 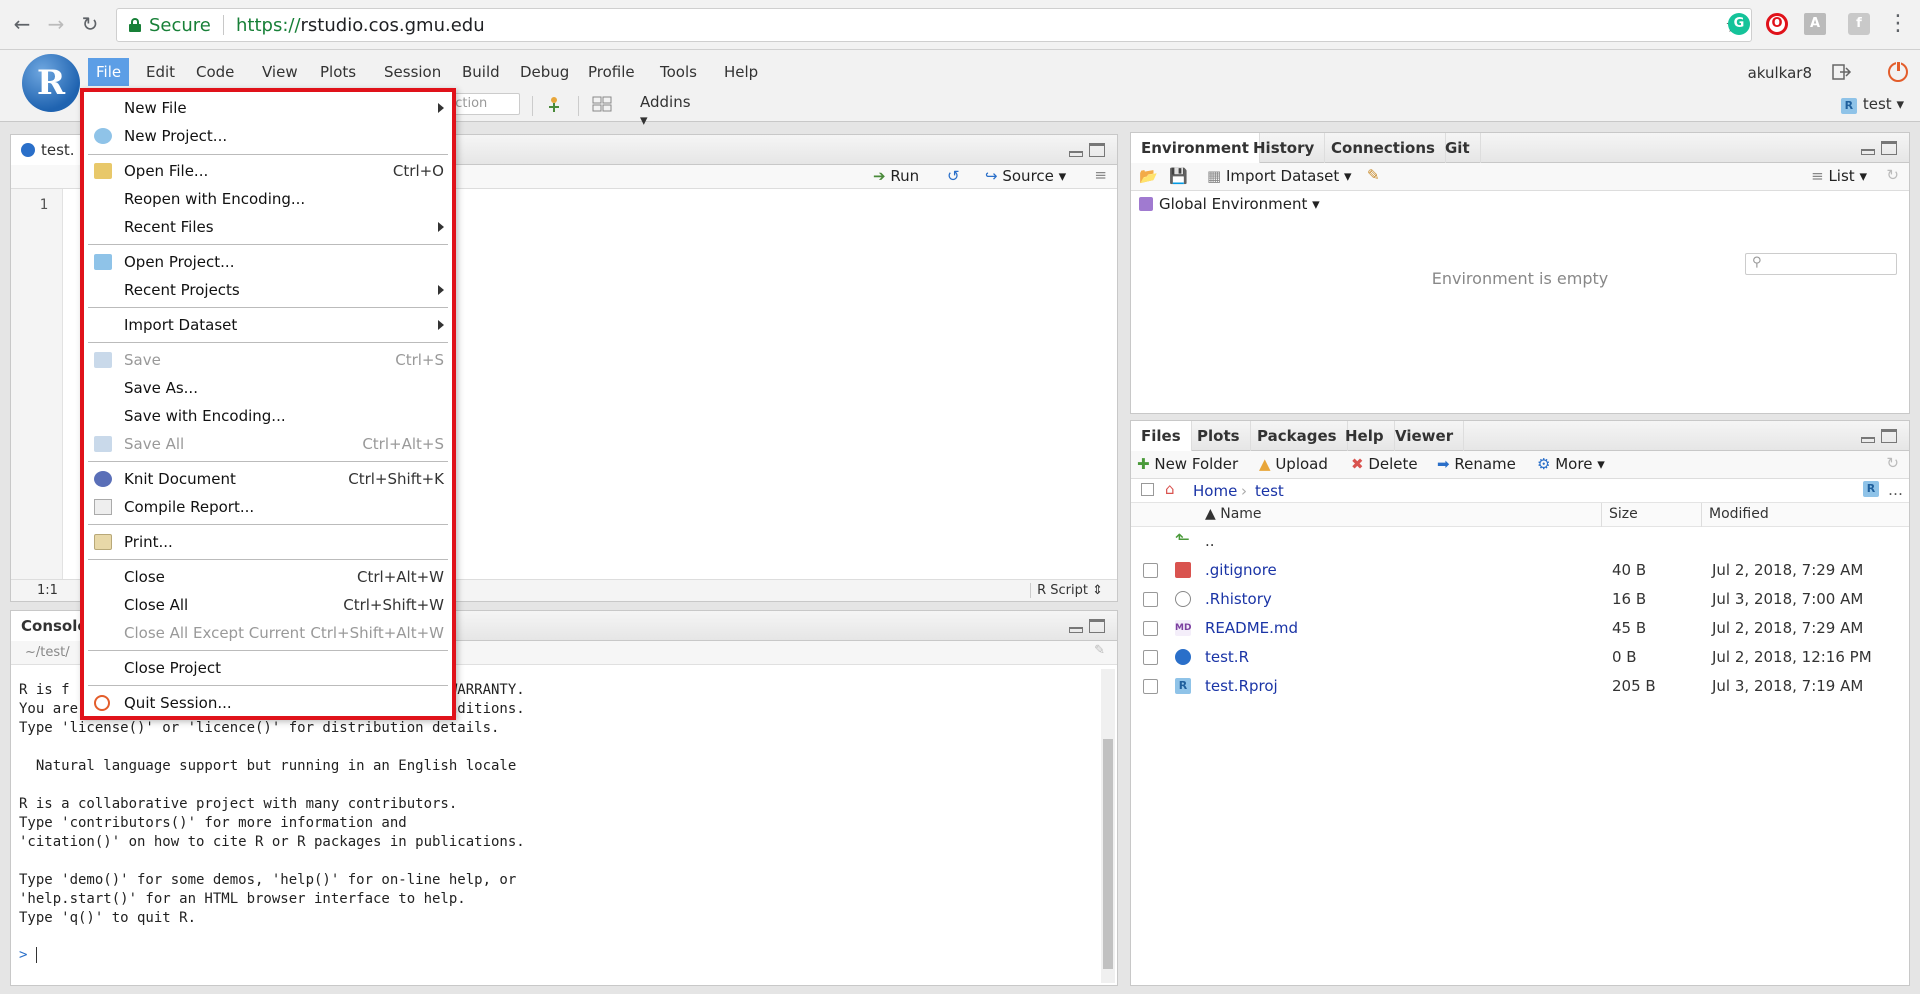 I want to click on menu-plots: Plots, so click(x=338, y=72).